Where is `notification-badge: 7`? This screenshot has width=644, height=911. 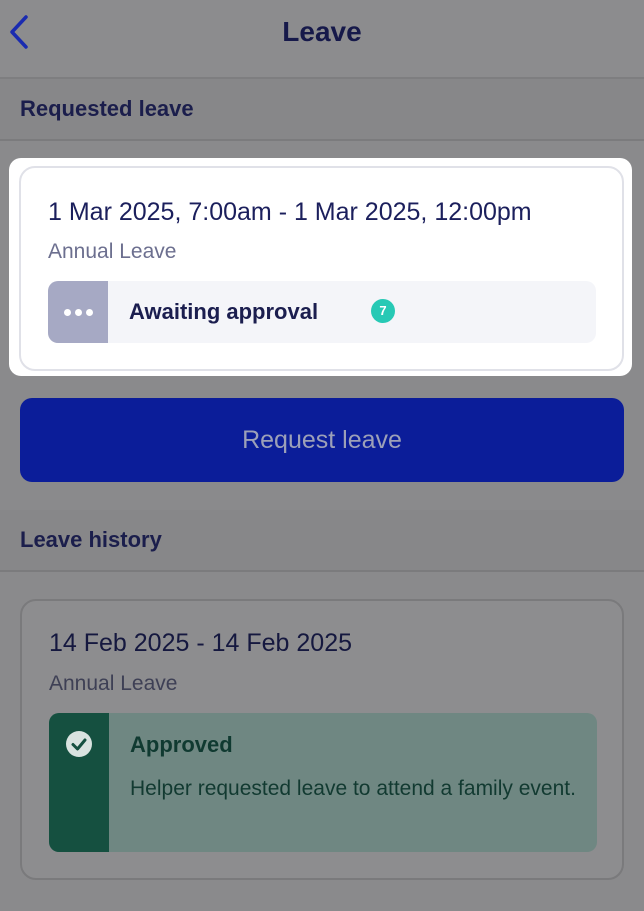 notification-badge: 7 is located at coordinates (383, 311).